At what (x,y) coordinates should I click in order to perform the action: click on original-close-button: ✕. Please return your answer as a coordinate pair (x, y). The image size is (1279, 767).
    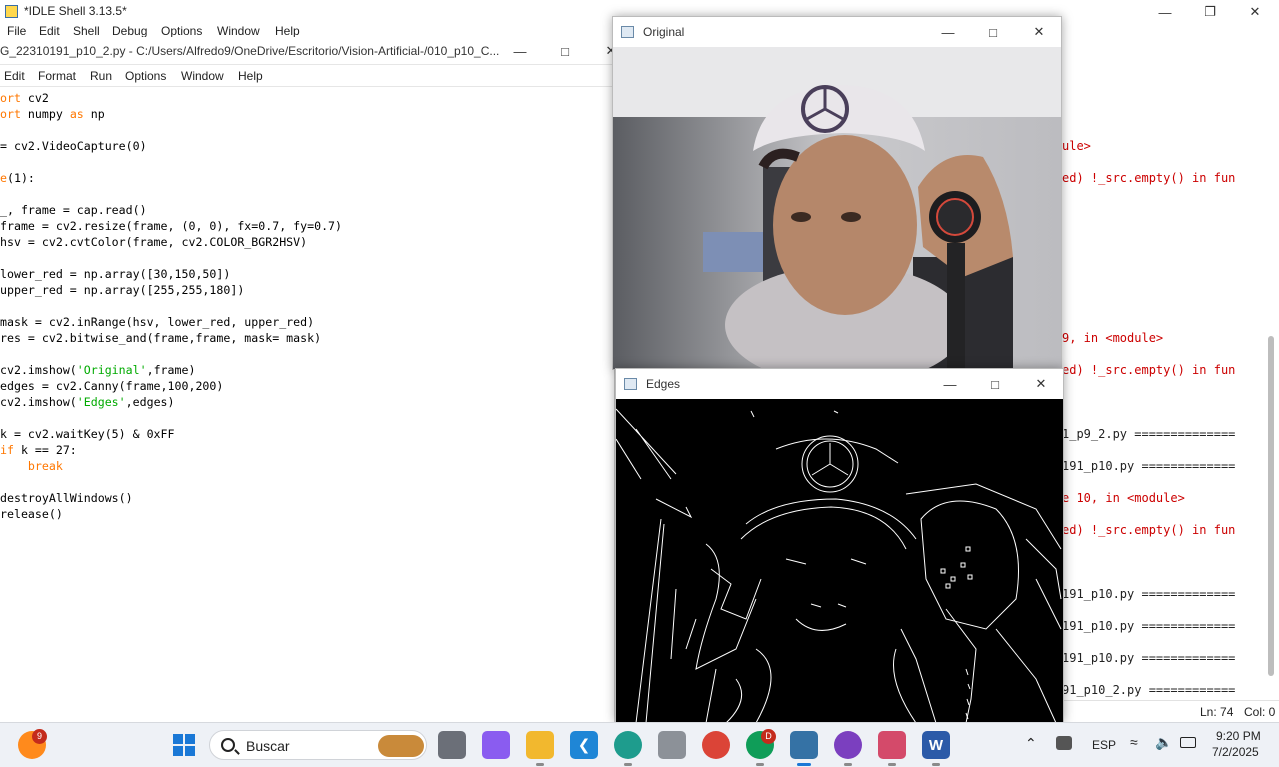
    Looking at the image, I should click on (1039, 32).